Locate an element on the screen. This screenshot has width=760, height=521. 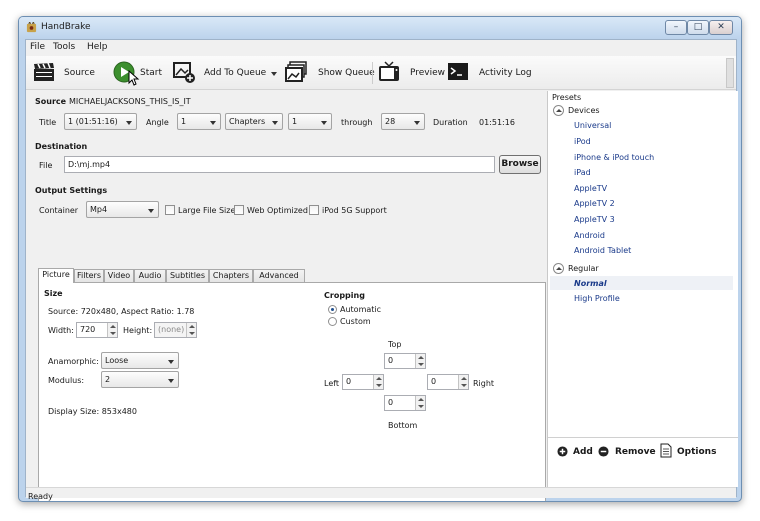
preset-high-profile: High Profile is located at coordinates (597, 298).